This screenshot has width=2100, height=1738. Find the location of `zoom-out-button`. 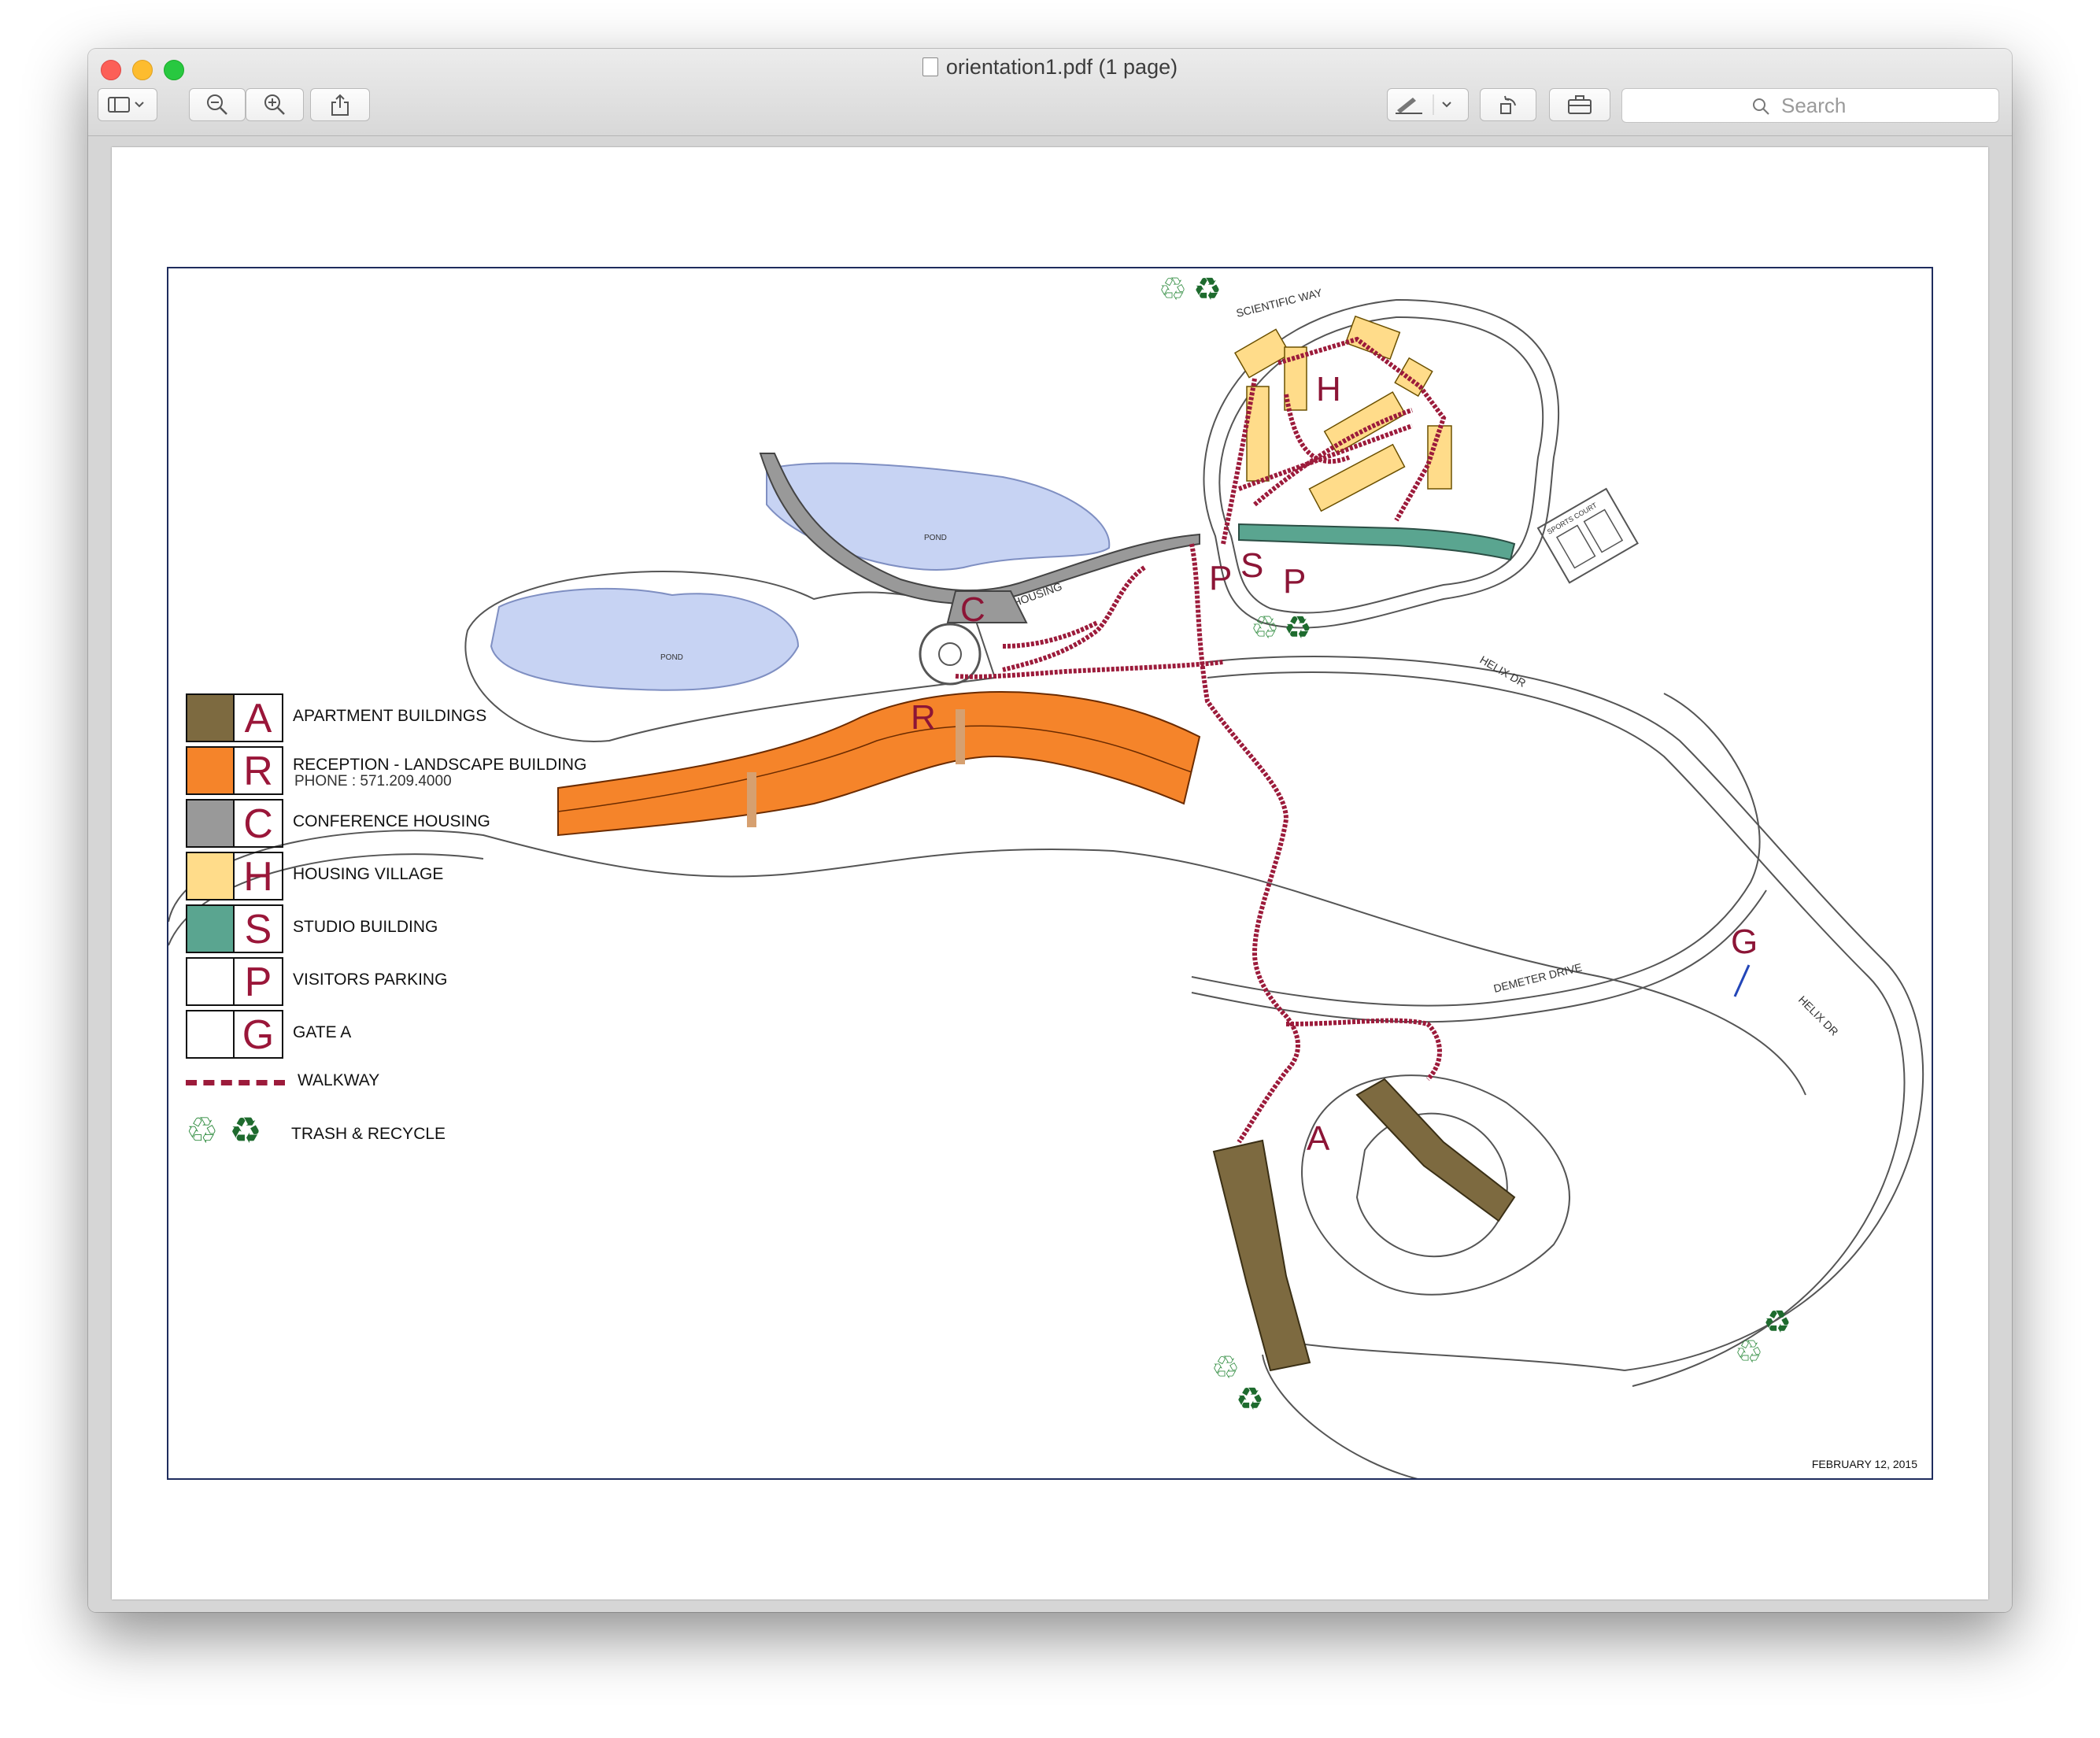

zoom-out-button is located at coordinates (217, 105).